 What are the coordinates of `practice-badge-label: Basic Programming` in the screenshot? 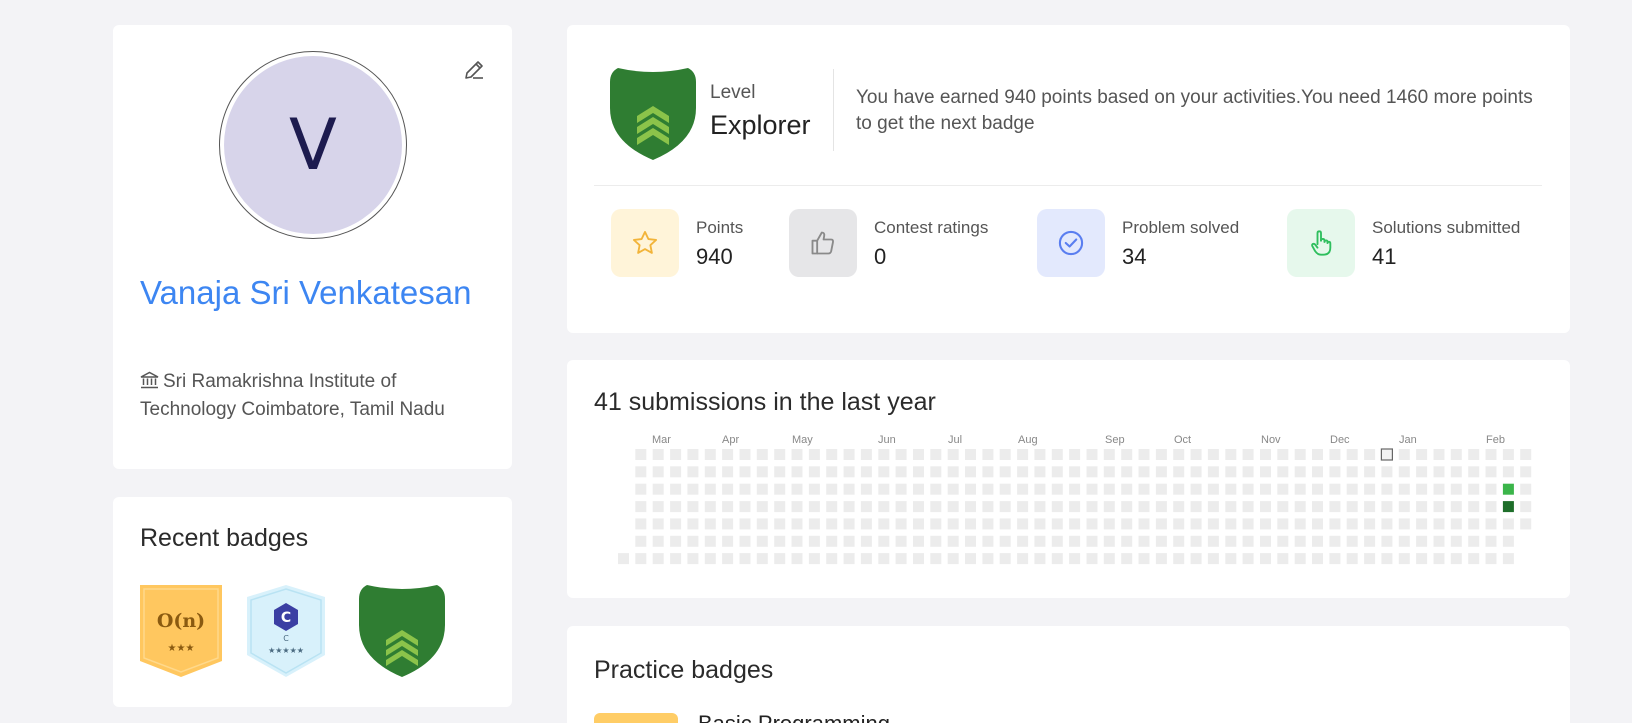 It's located at (794, 717).